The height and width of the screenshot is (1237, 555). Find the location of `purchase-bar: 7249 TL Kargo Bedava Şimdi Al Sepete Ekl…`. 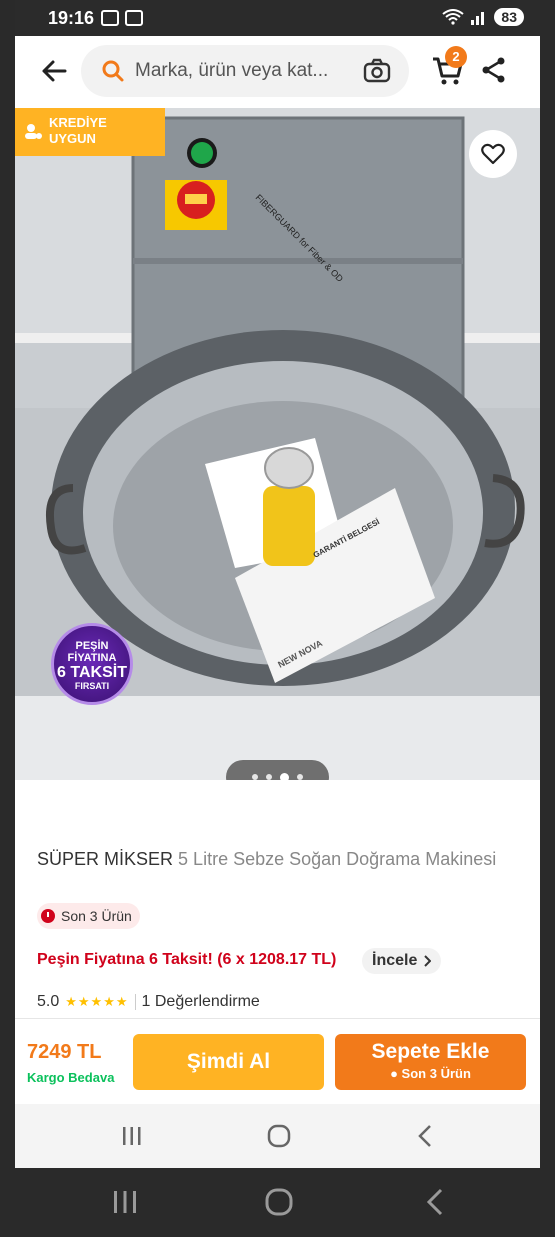

purchase-bar: 7249 TL Kargo Bedava Şimdi Al Sepete Ekl… is located at coordinates (277, 1061).